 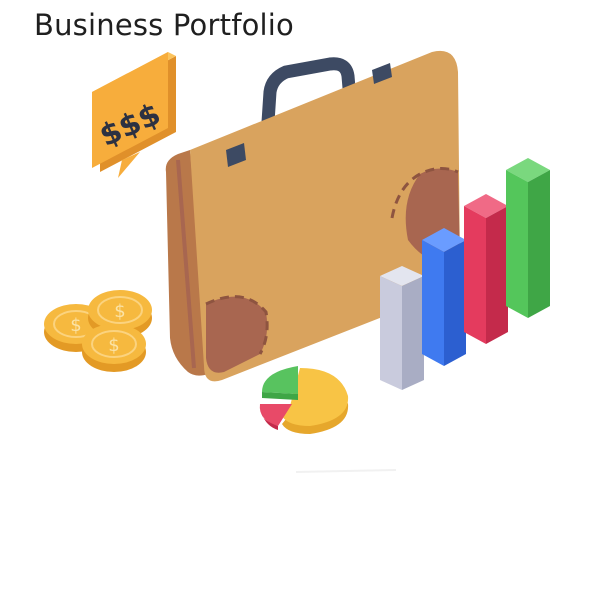 I want to click on speech-bubble-icon: $$$, so click(x=134, y=115).